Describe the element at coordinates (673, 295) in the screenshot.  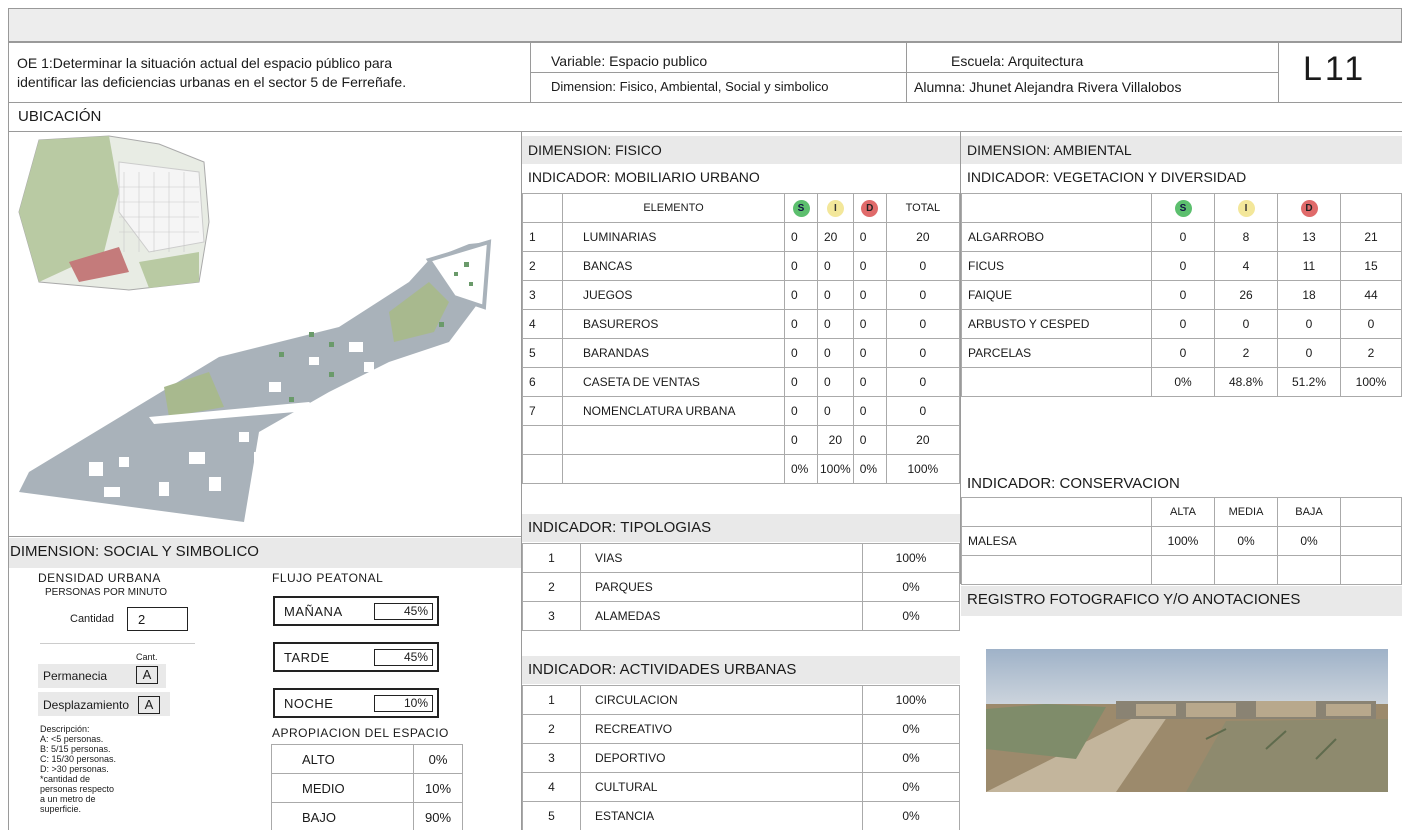
I see `element-name: JUEGOS` at that location.